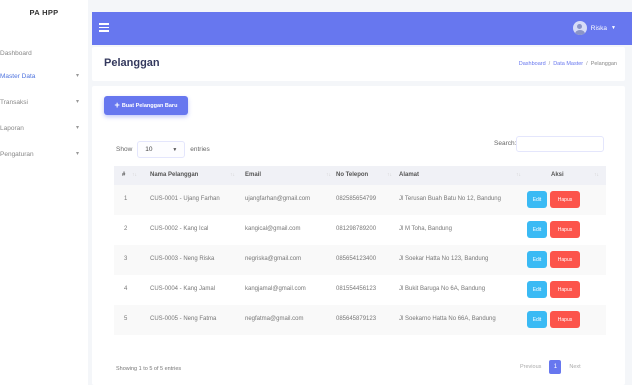 The image size is (632, 385). I want to click on cell-email: ujangfarhan@gmail.com, so click(278, 199).